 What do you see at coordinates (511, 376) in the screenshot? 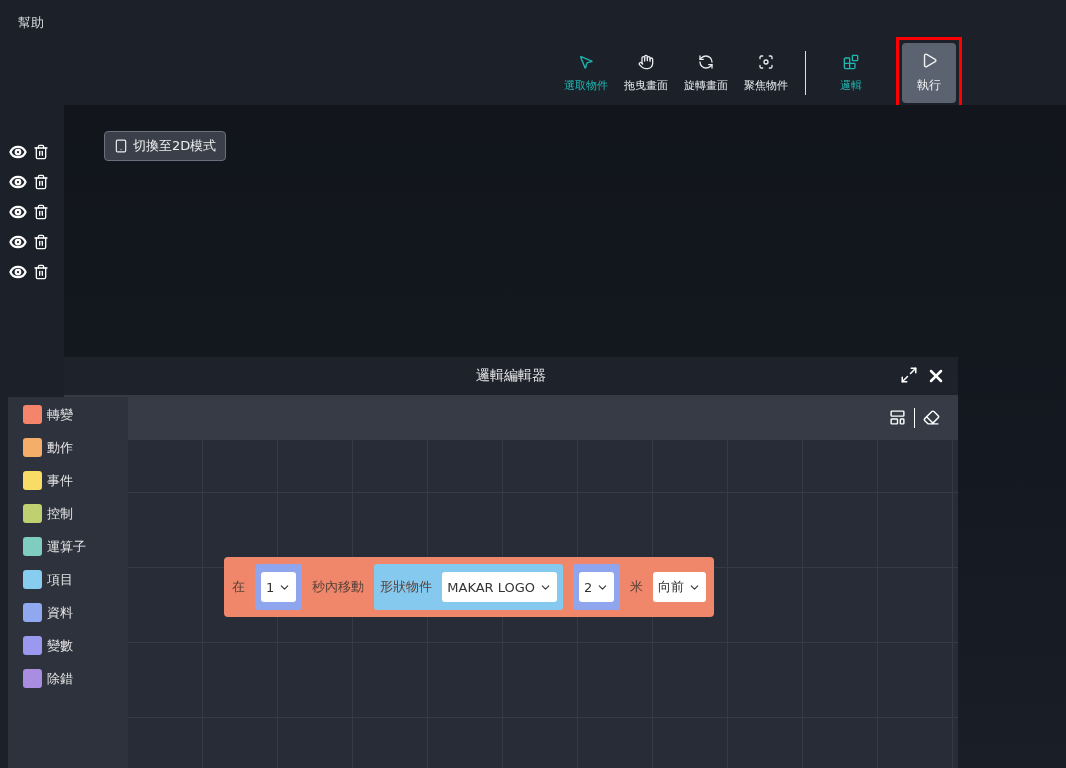
I see `editor-title: 邏輯編輯器` at bounding box center [511, 376].